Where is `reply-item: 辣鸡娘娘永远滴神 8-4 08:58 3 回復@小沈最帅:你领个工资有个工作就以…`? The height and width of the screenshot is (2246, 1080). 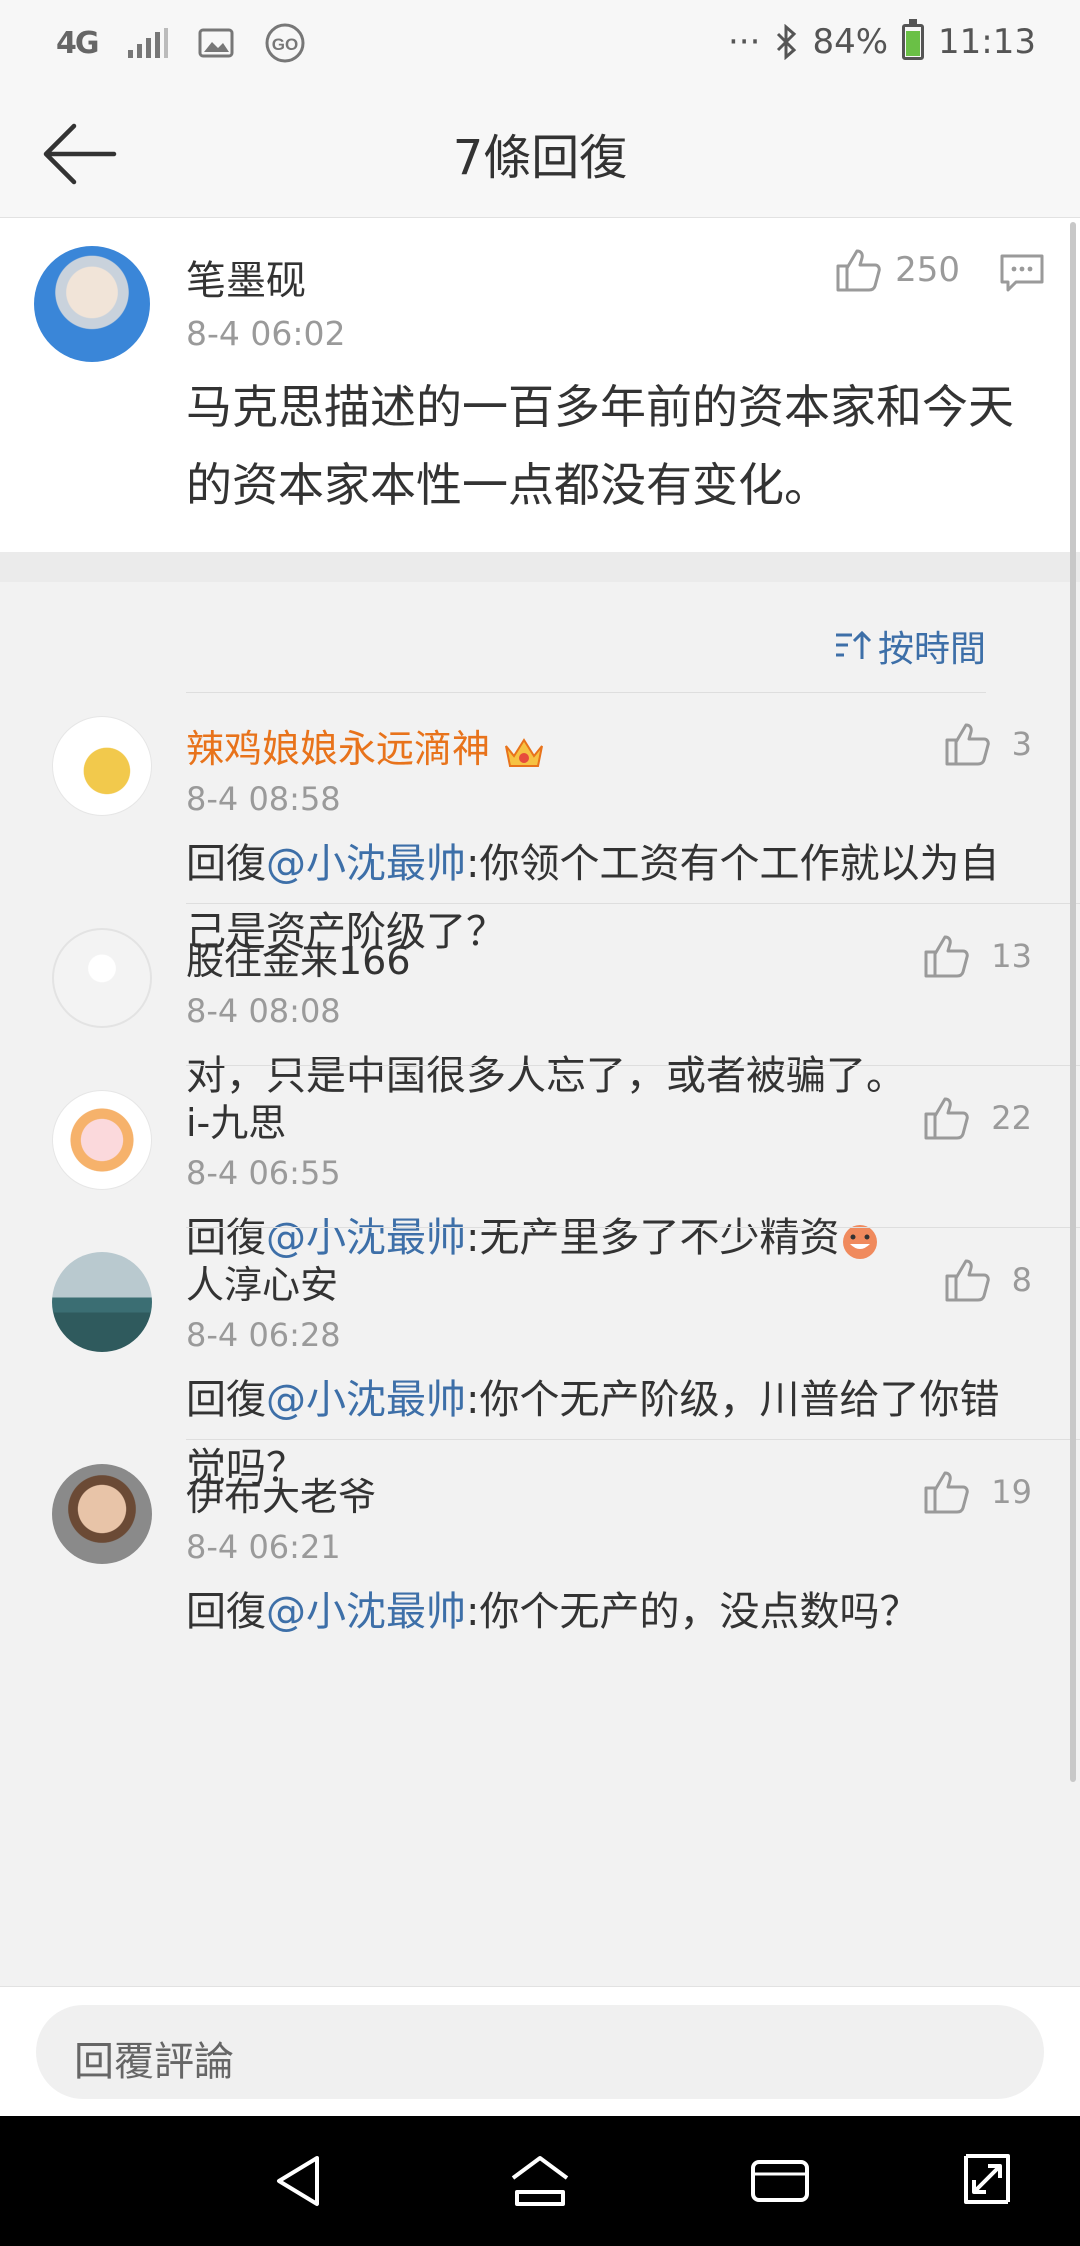 reply-item: 辣鸡娘娘永远滴神 8-4 08:58 3 回復@小沈最帅:你领个工资有个工作就以… is located at coordinates (540, 823).